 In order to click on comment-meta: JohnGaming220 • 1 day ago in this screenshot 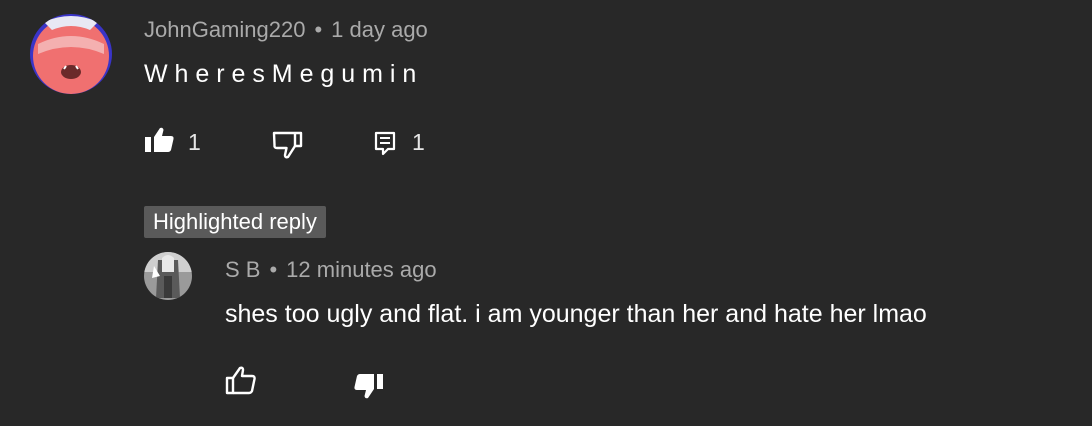, I will do `click(286, 30)`.